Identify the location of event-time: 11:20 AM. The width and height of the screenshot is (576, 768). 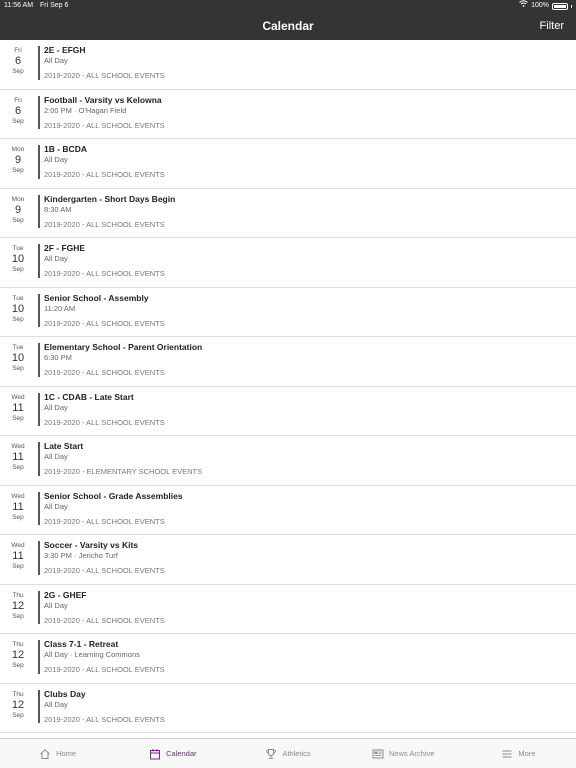
(60, 308).